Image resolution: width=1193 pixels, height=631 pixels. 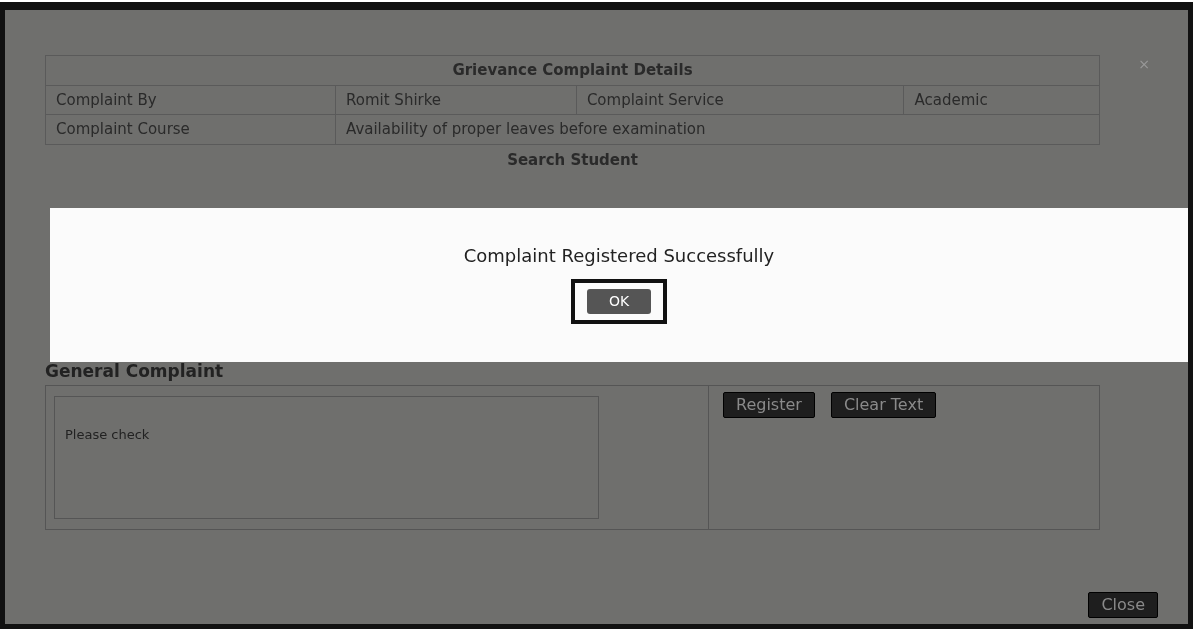 What do you see at coordinates (456, 100) in the screenshot?
I see `table-cell: Romit Shirke` at bounding box center [456, 100].